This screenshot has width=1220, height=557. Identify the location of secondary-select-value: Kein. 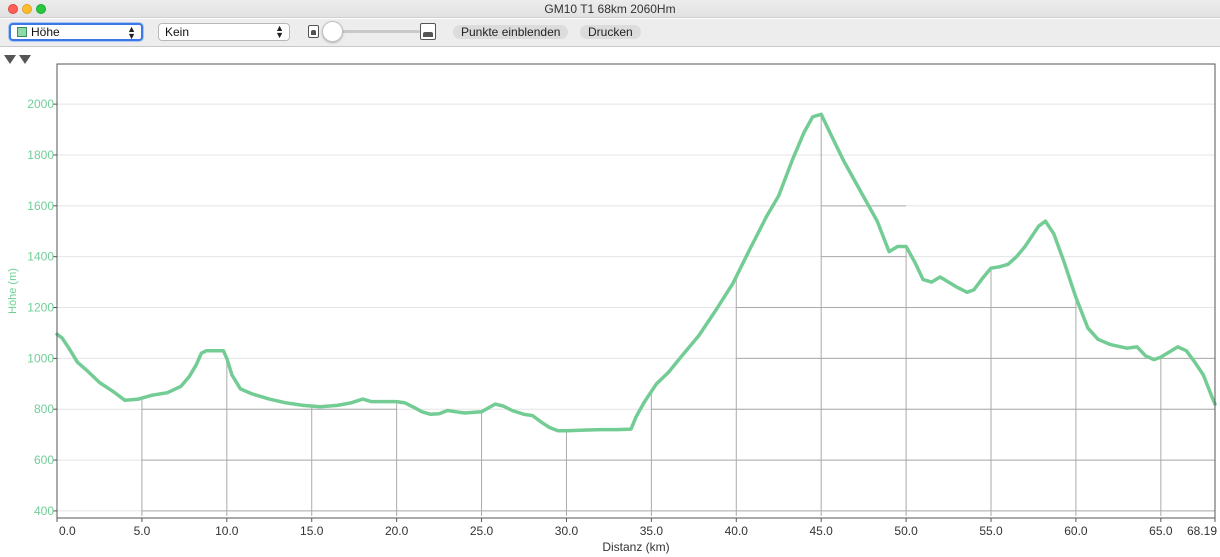
(177, 32).